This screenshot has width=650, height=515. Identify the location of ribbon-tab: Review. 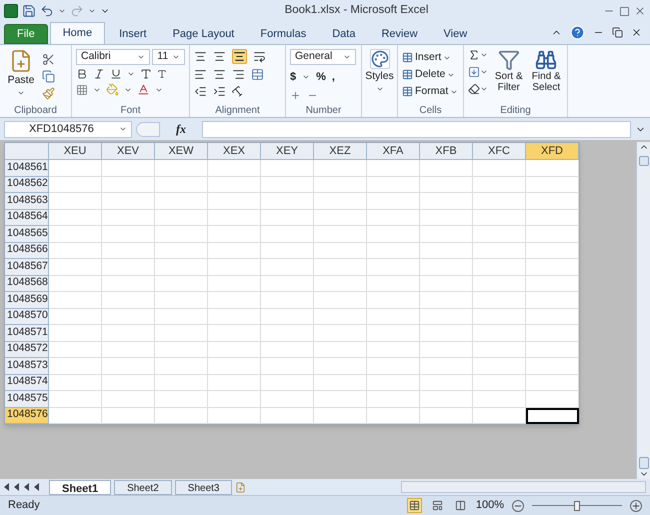
(399, 34).